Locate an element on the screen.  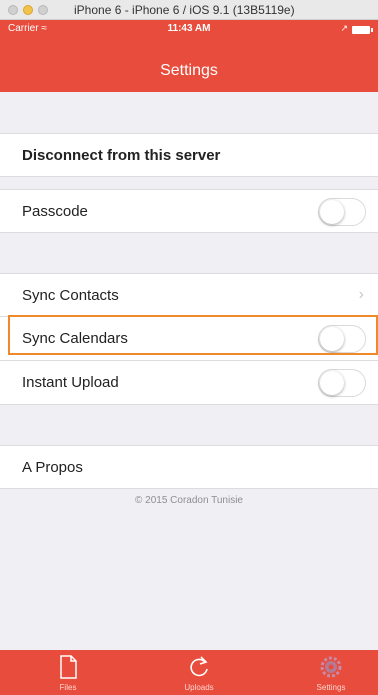
tab-files-label: Files is located at coordinates (68, 687).